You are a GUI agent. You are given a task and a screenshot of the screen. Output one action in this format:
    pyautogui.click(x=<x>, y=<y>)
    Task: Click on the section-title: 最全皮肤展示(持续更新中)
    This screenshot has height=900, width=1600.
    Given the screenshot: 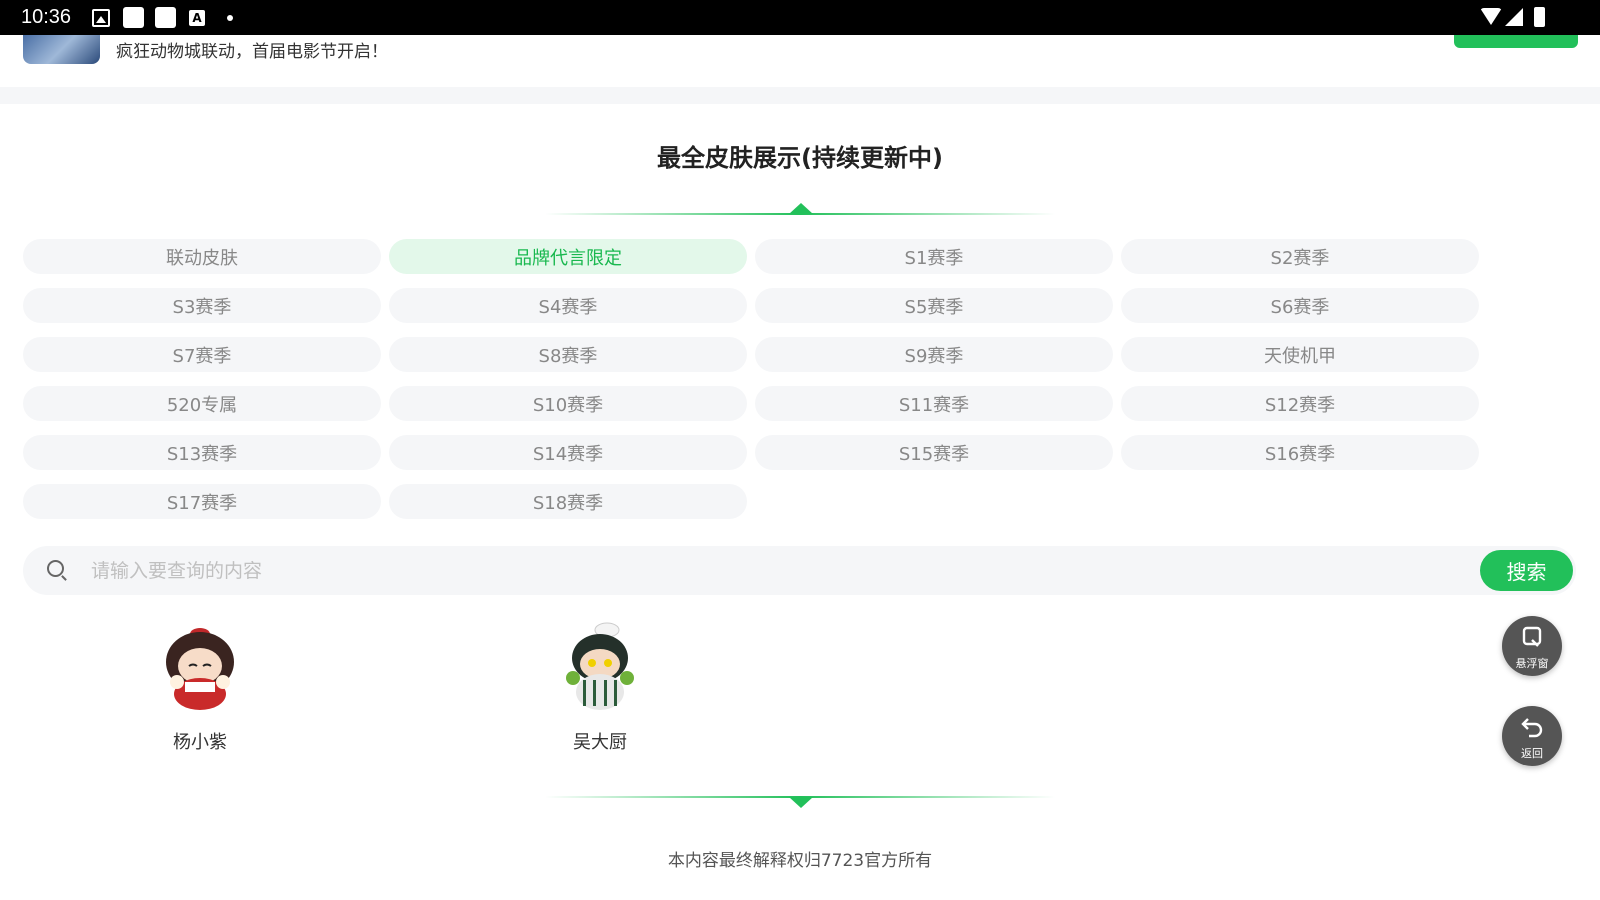 What is the action you would take?
    pyautogui.click(x=800, y=158)
    